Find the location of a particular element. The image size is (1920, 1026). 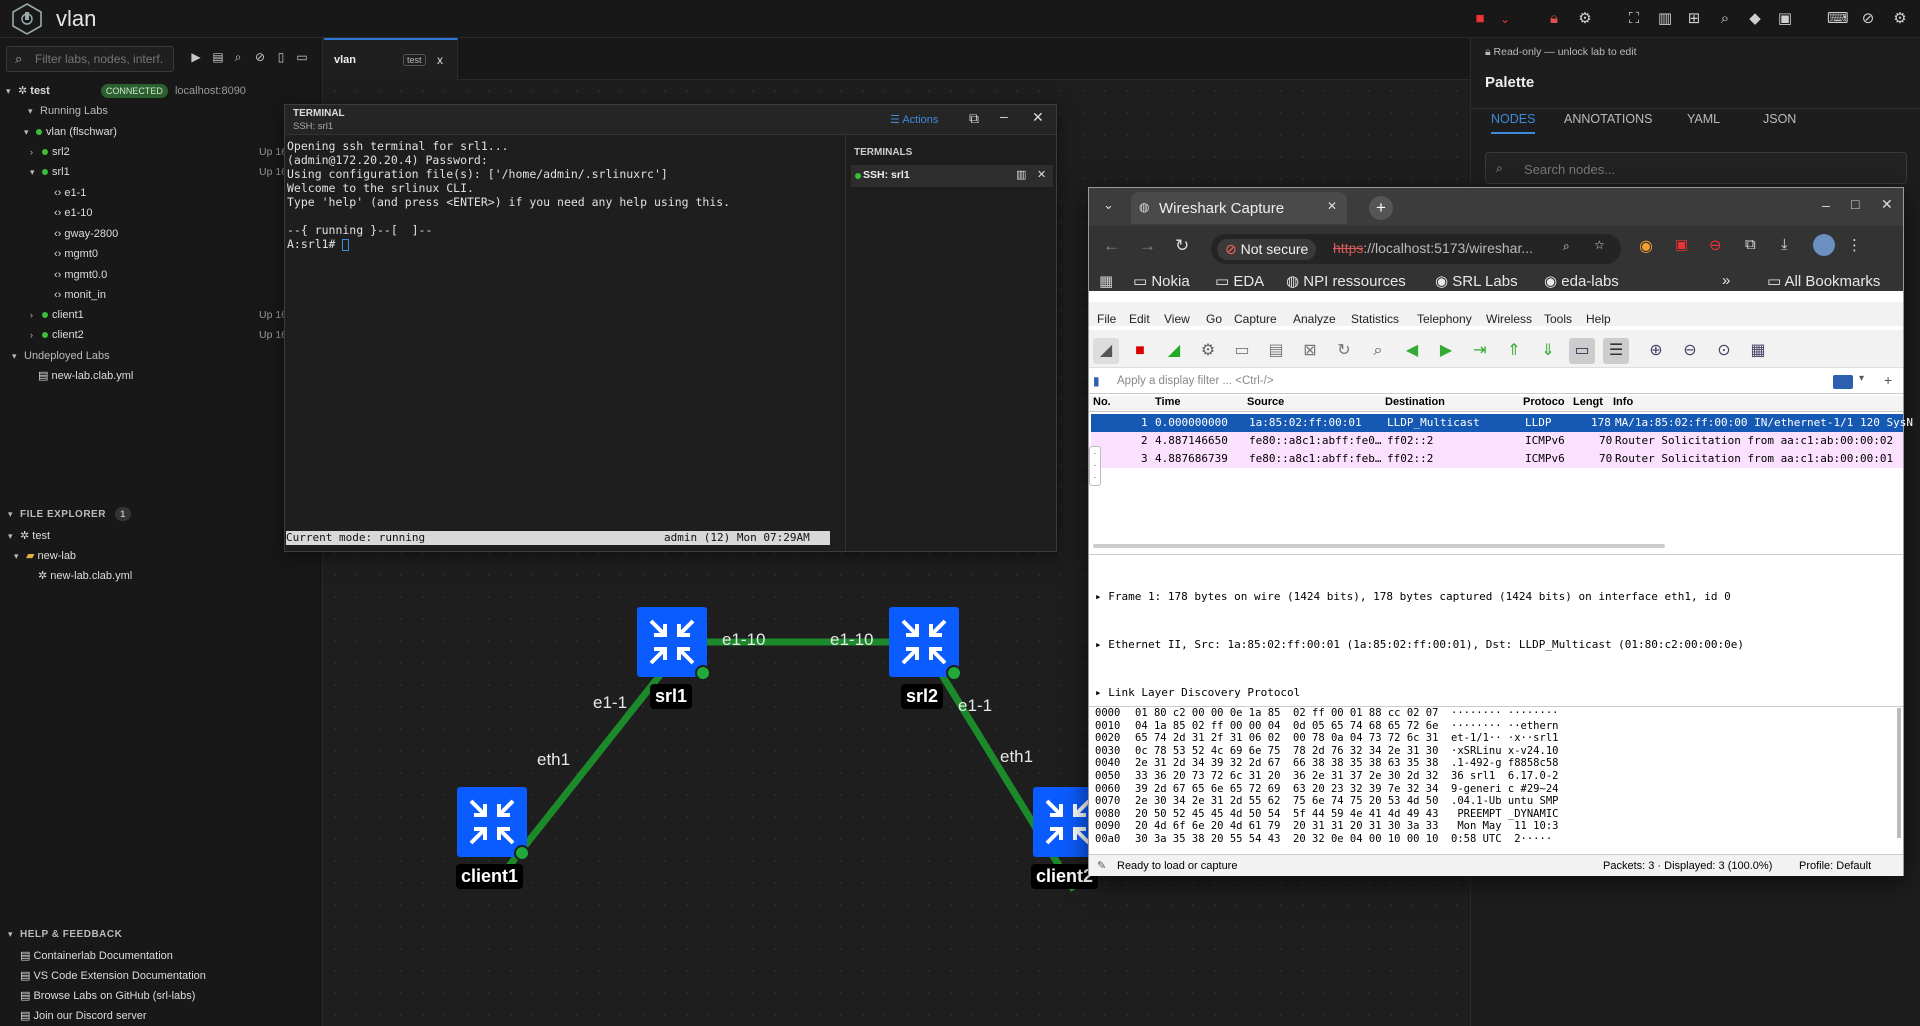

columns-icon: ▥ is located at coordinates (1665, 19).